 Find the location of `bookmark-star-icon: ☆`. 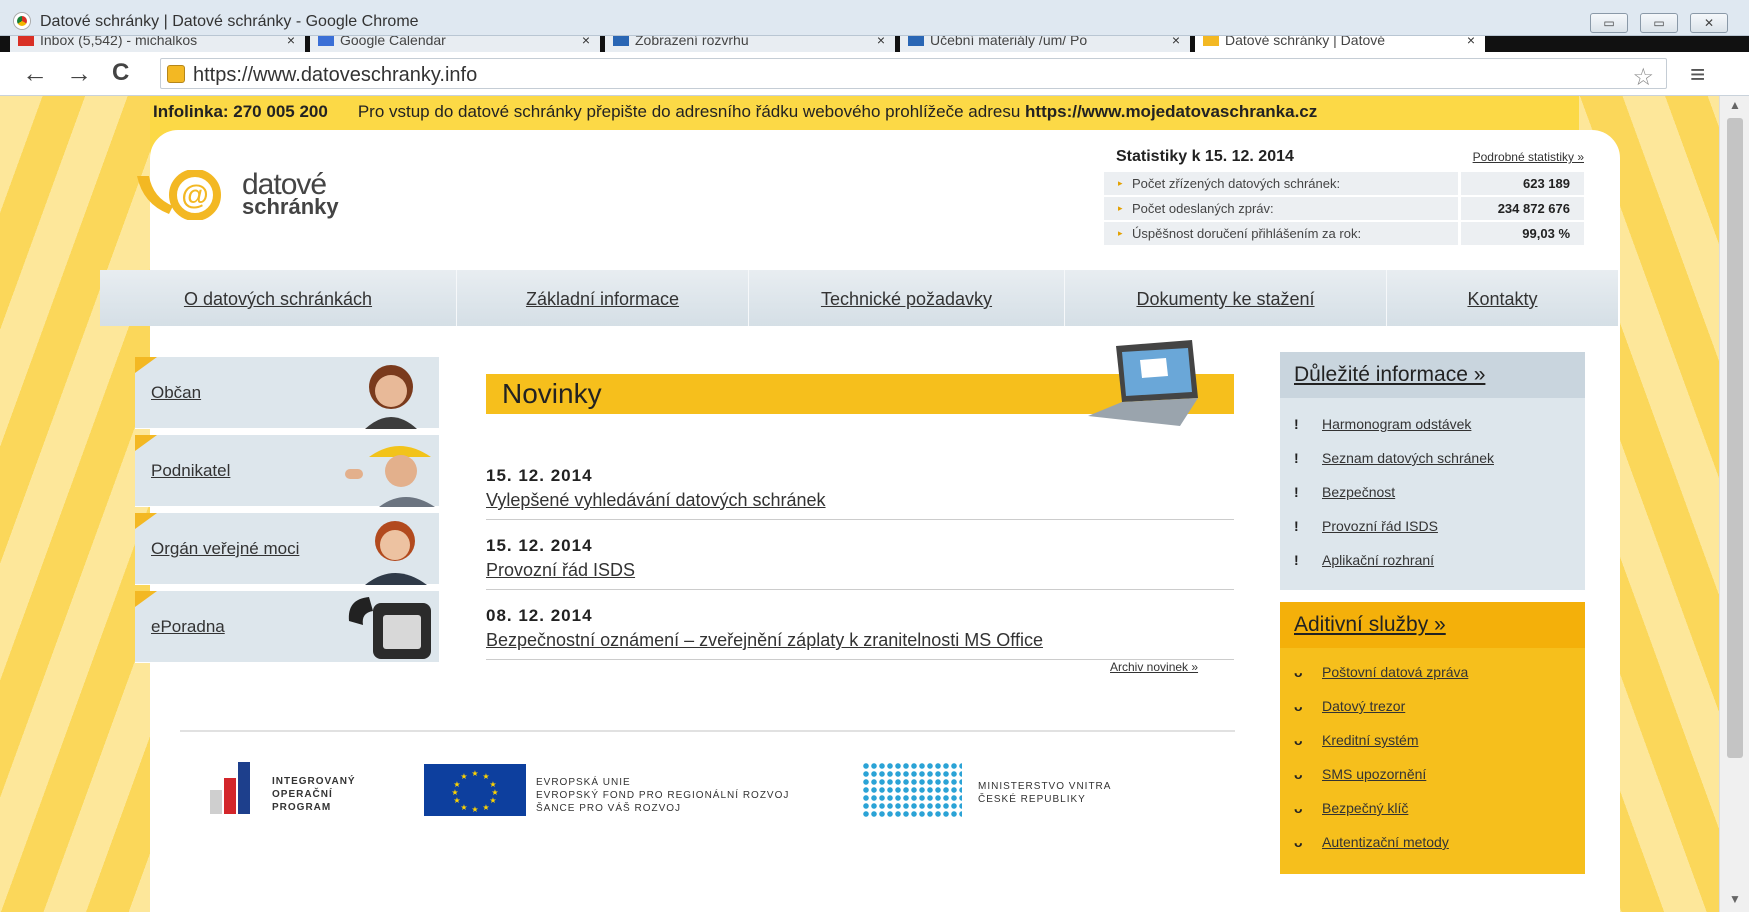

bookmark-star-icon: ☆ is located at coordinates (1643, 77).